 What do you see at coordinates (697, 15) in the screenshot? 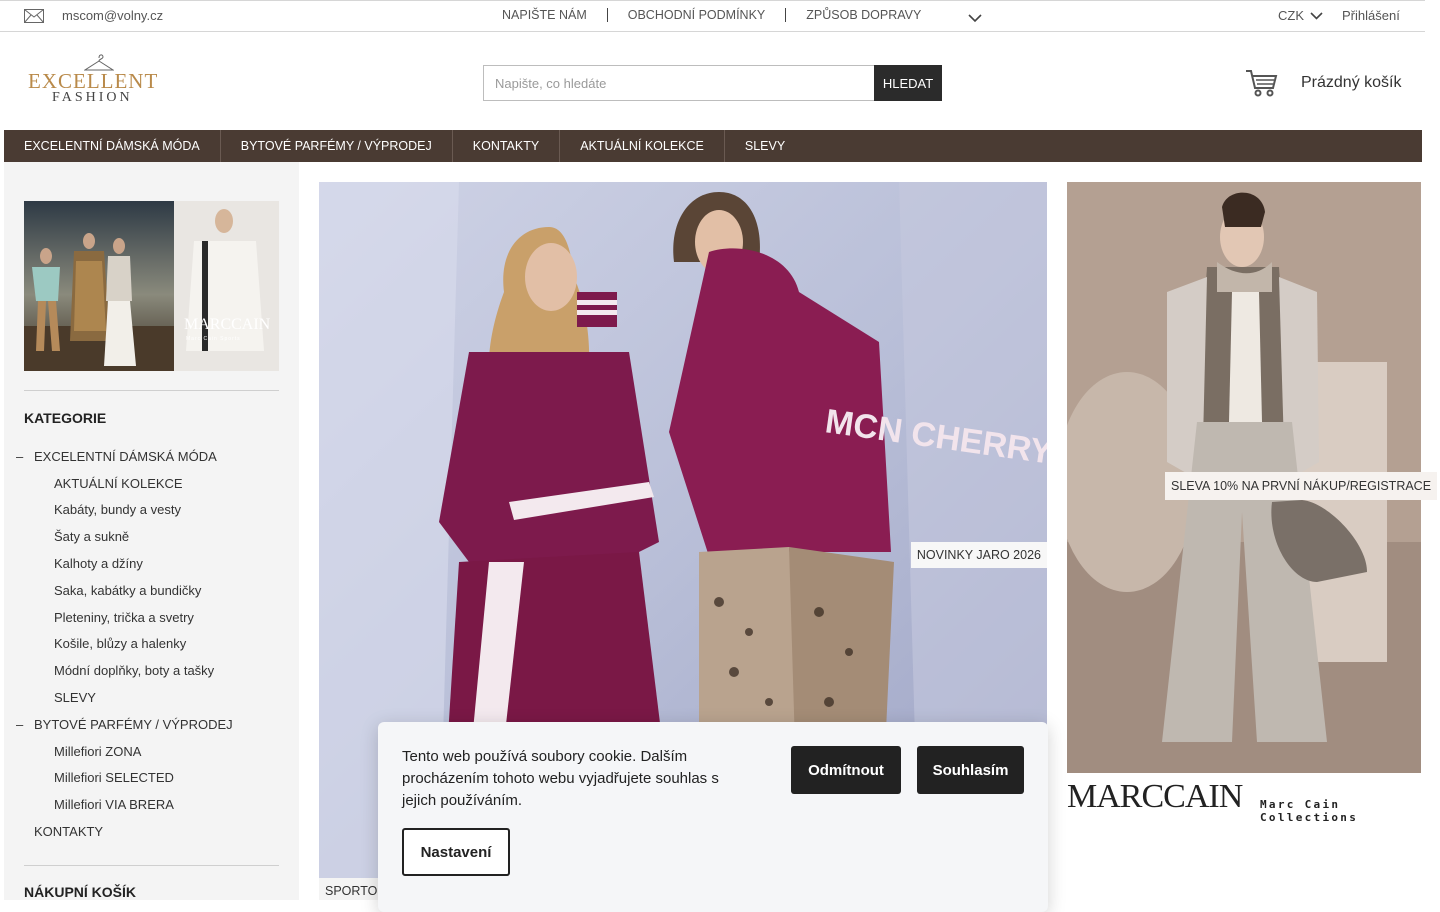
I see `link-terms: OBCHODNÍ PODMÍNKY` at bounding box center [697, 15].